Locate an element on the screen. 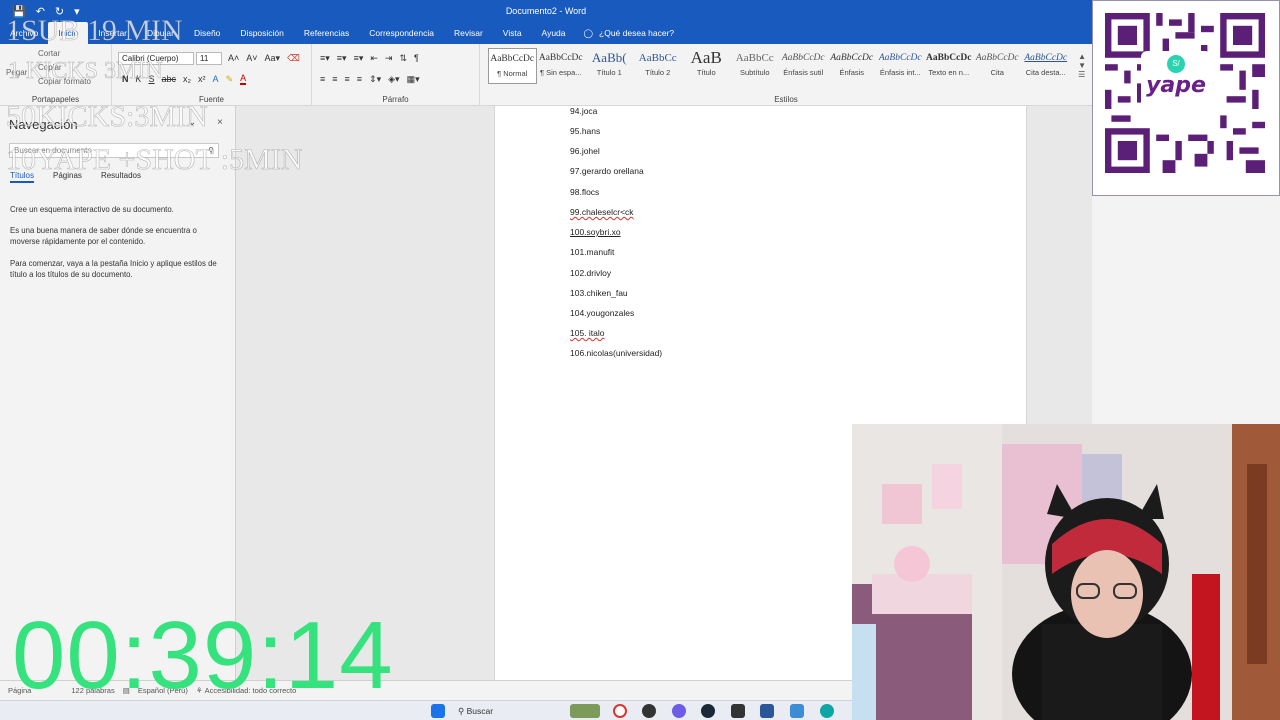 The image size is (1280, 720). line-spacing-icon: ⇕▾ is located at coordinates (375, 79).